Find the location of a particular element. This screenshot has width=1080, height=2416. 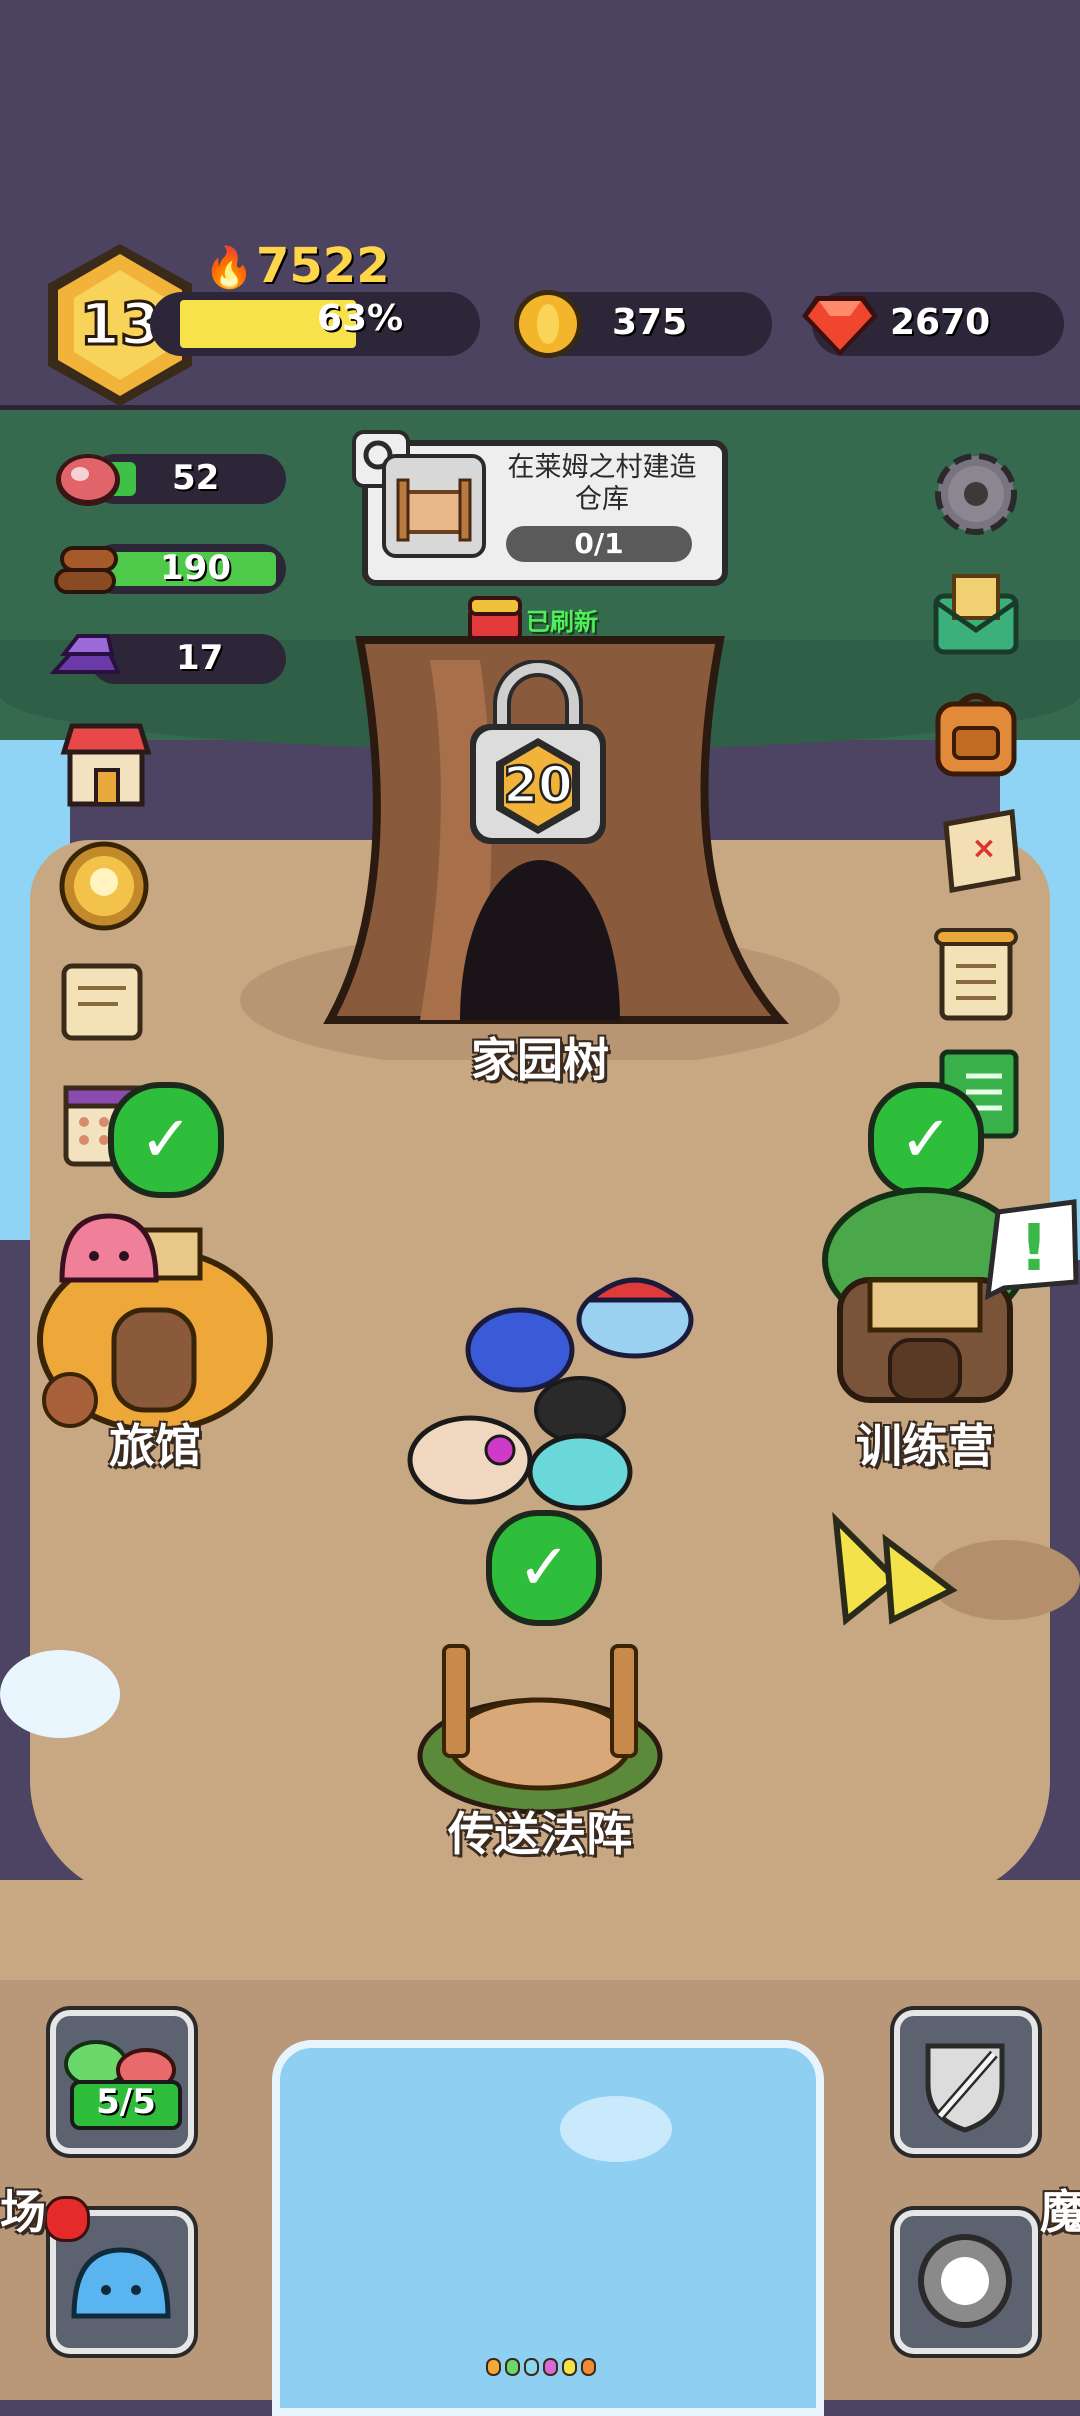

level-number: 13 is located at coordinates (120, 324).